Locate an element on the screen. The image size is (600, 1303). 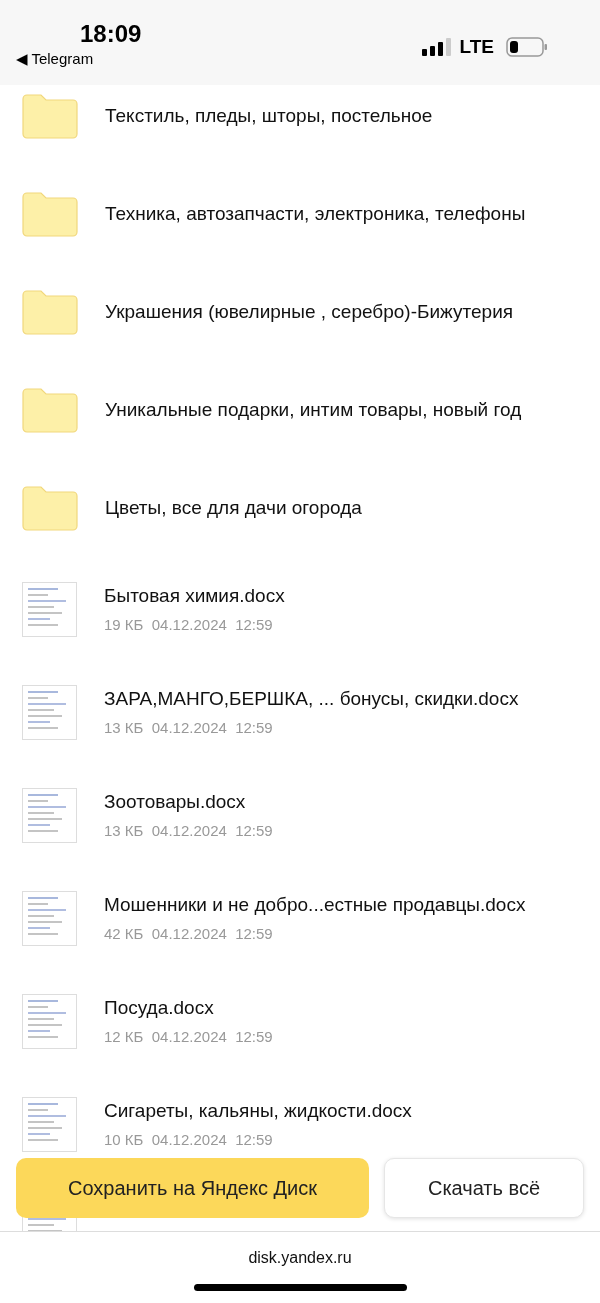
url-label: disk.yandex.ru is located at coordinates (300, 1258).